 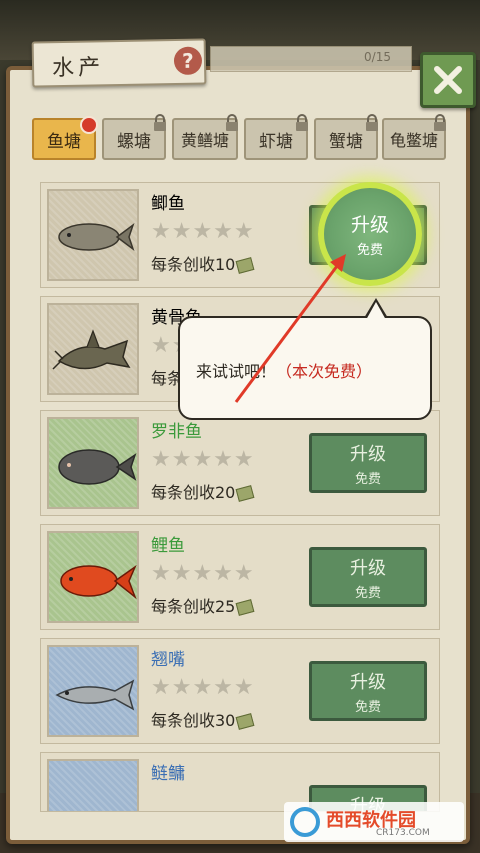 What do you see at coordinates (204, 140) in the screenshot?
I see `tab-label: 黄鳝塘` at bounding box center [204, 140].